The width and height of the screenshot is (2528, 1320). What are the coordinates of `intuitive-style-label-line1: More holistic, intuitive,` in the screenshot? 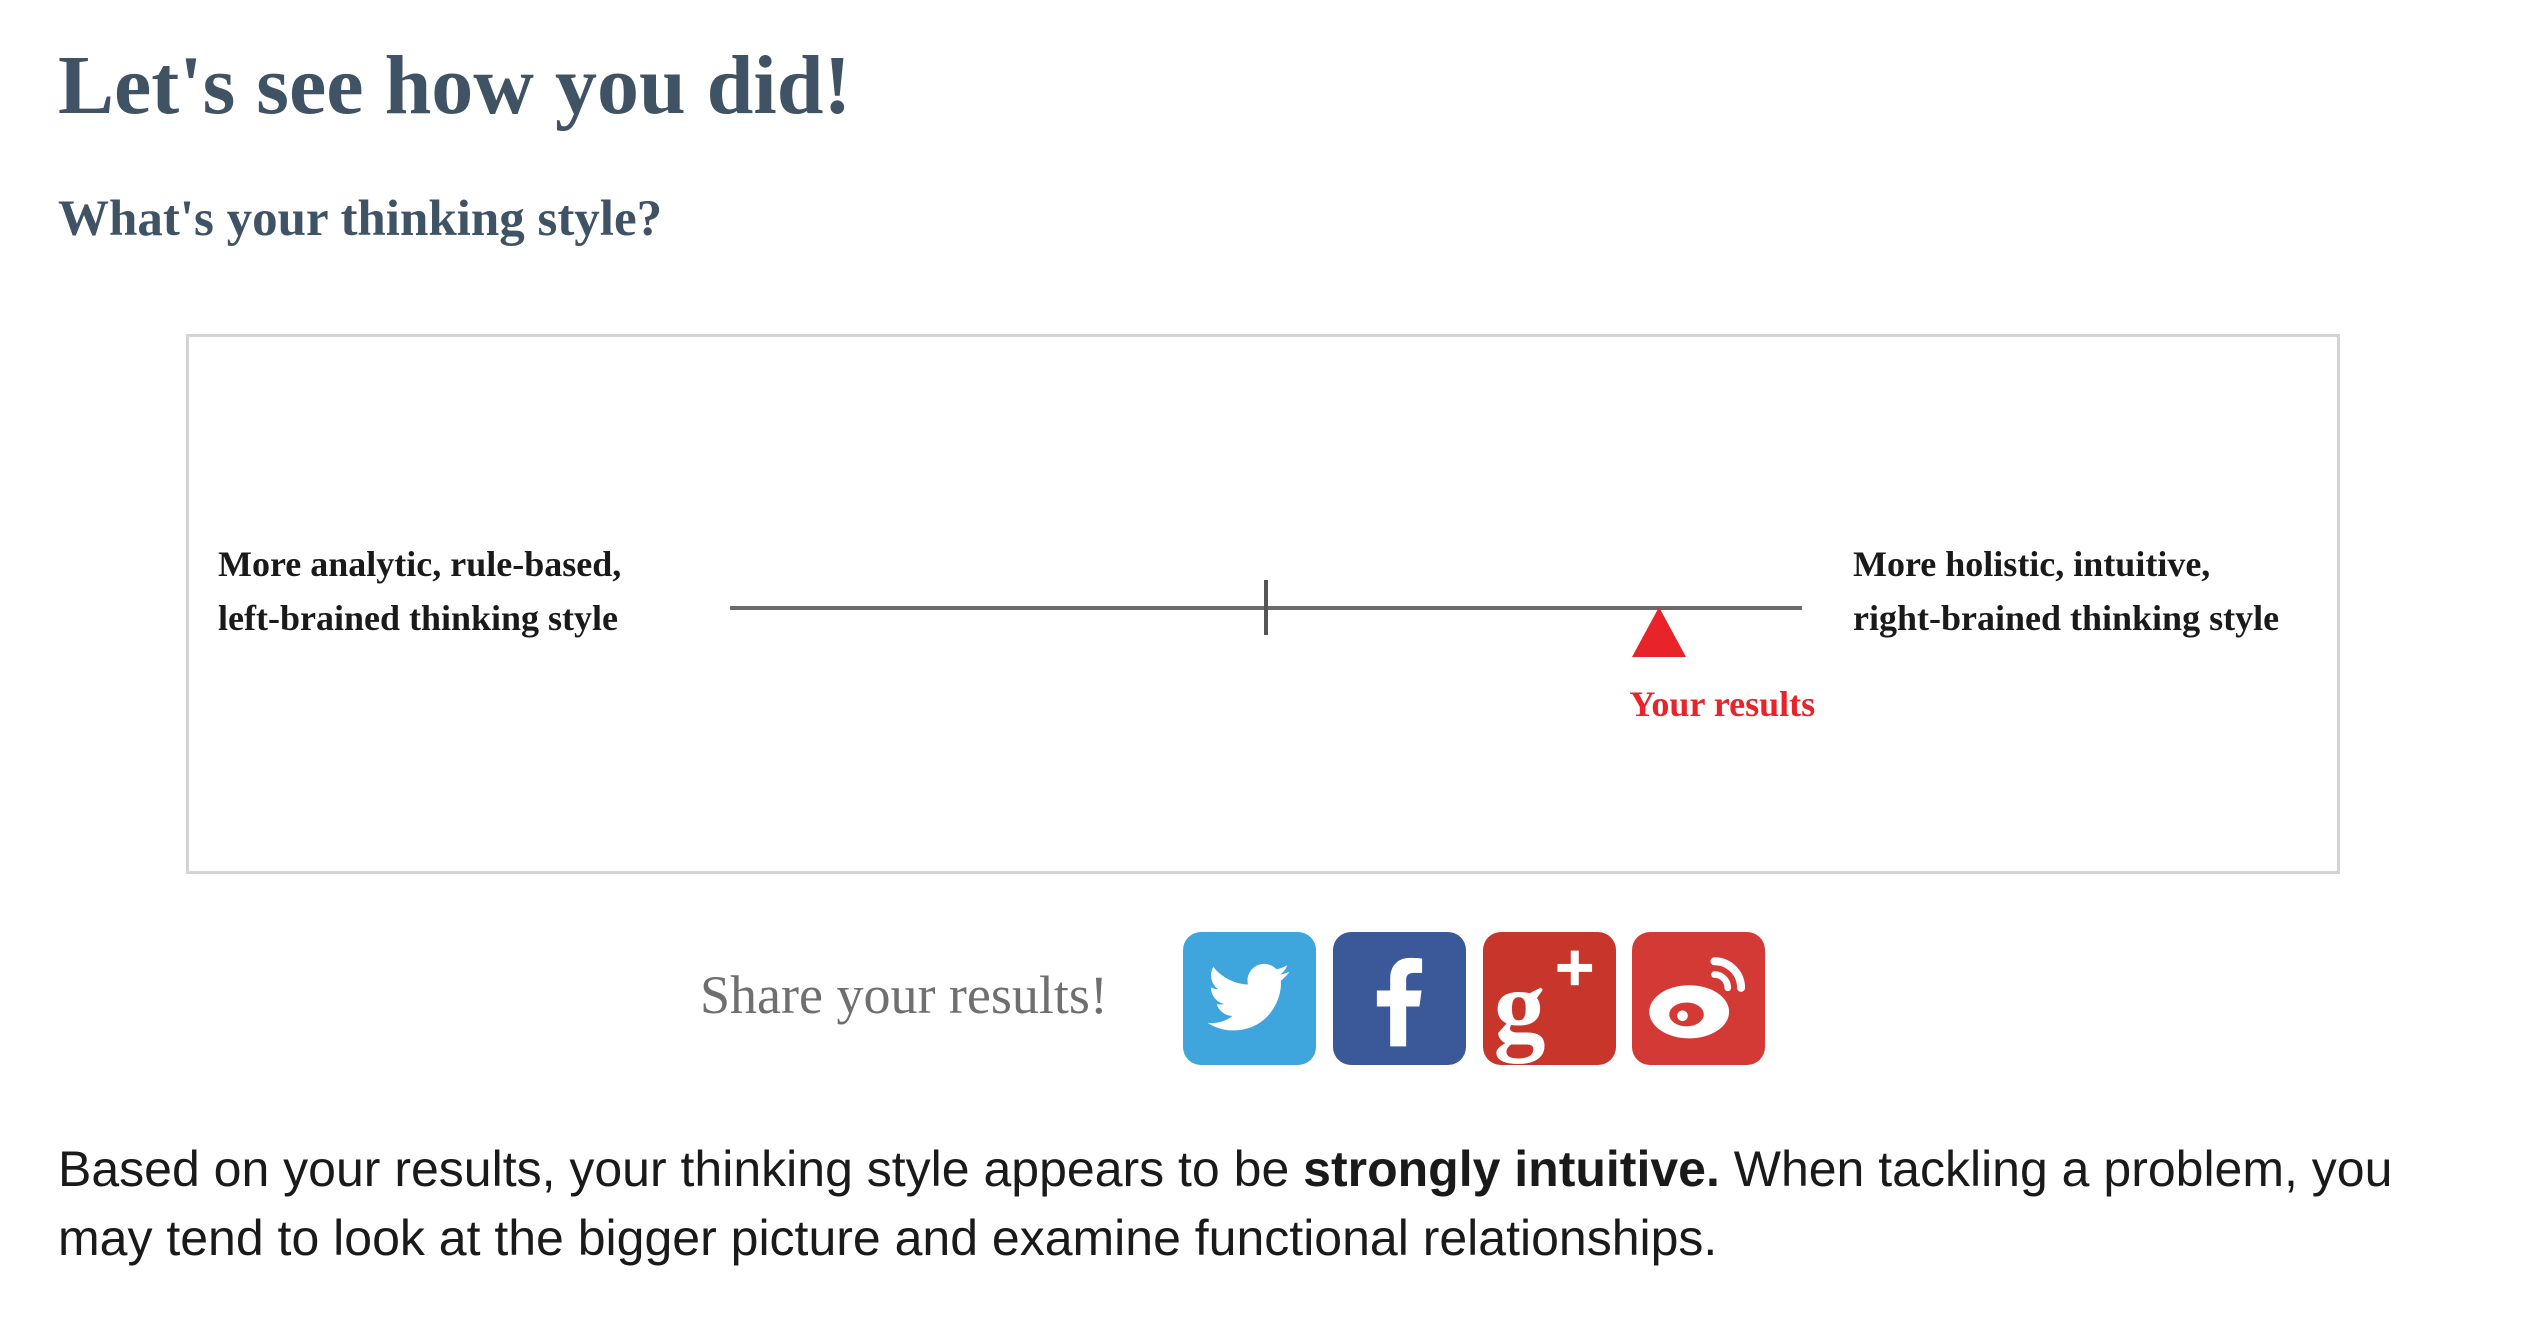 It's located at (2032, 564).